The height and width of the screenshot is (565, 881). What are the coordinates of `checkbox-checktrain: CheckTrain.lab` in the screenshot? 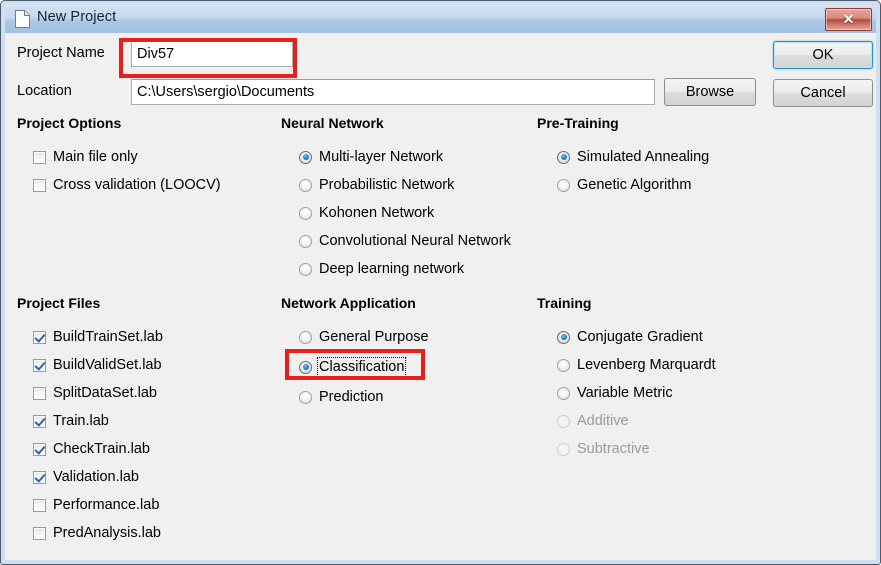 It's located at (91, 449).